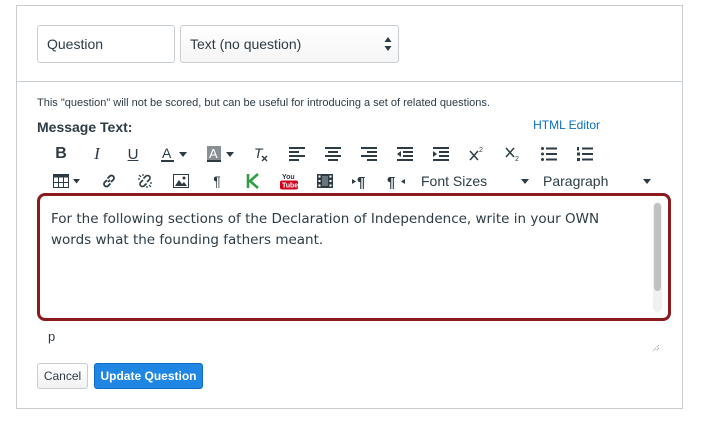 This screenshot has width=702, height=427. I want to click on question-name-input: Question, so click(106, 44).